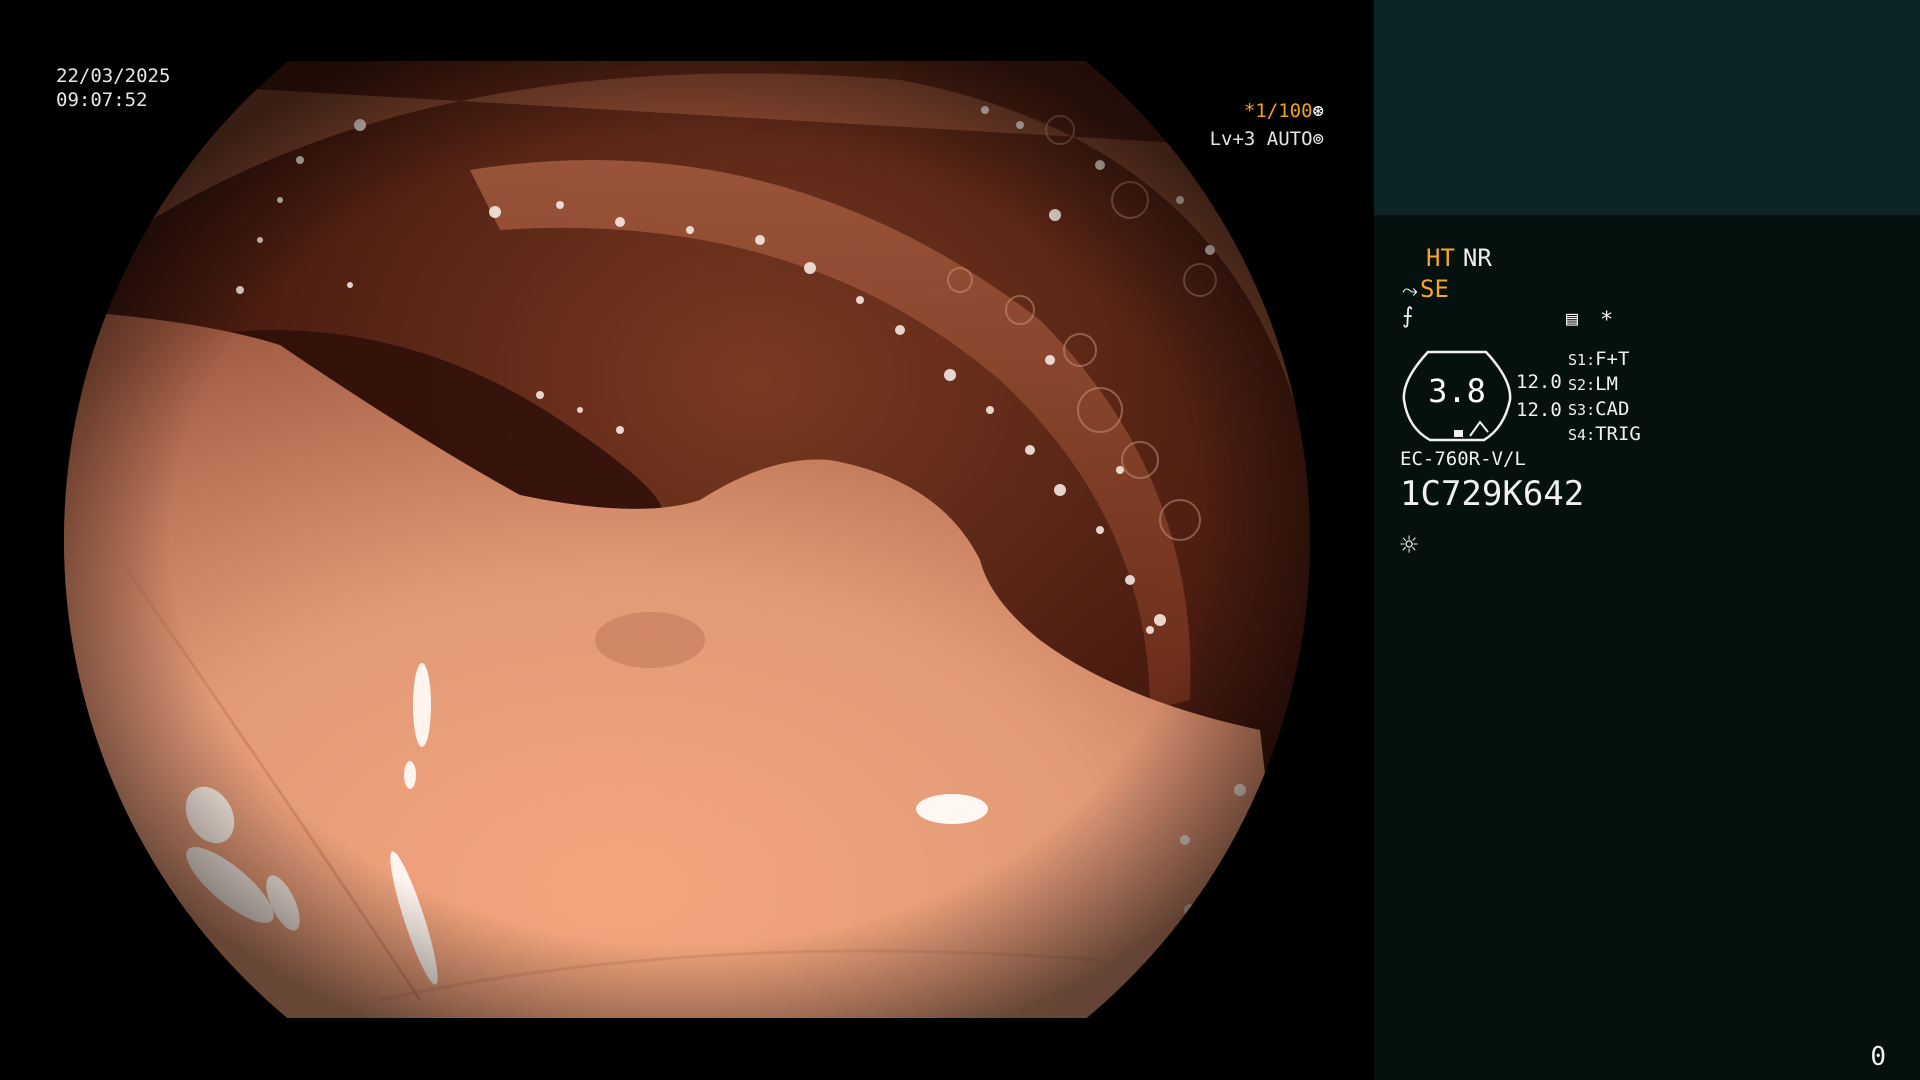 Image resolution: width=1920 pixels, height=1080 pixels. I want to click on switch-row-s3: S3:CAD, so click(1599, 409).